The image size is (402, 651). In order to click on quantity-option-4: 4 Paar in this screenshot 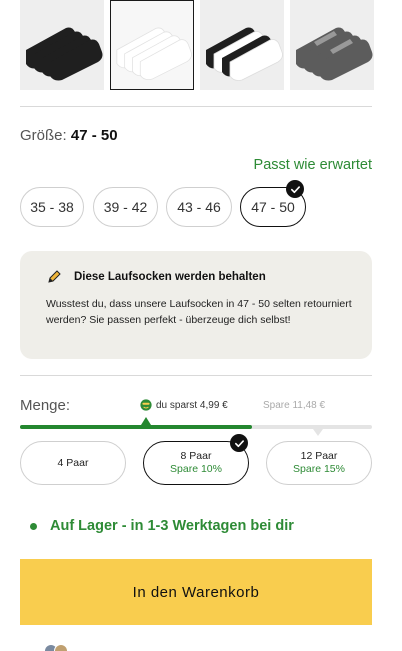, I will do `click(73, 463)`.